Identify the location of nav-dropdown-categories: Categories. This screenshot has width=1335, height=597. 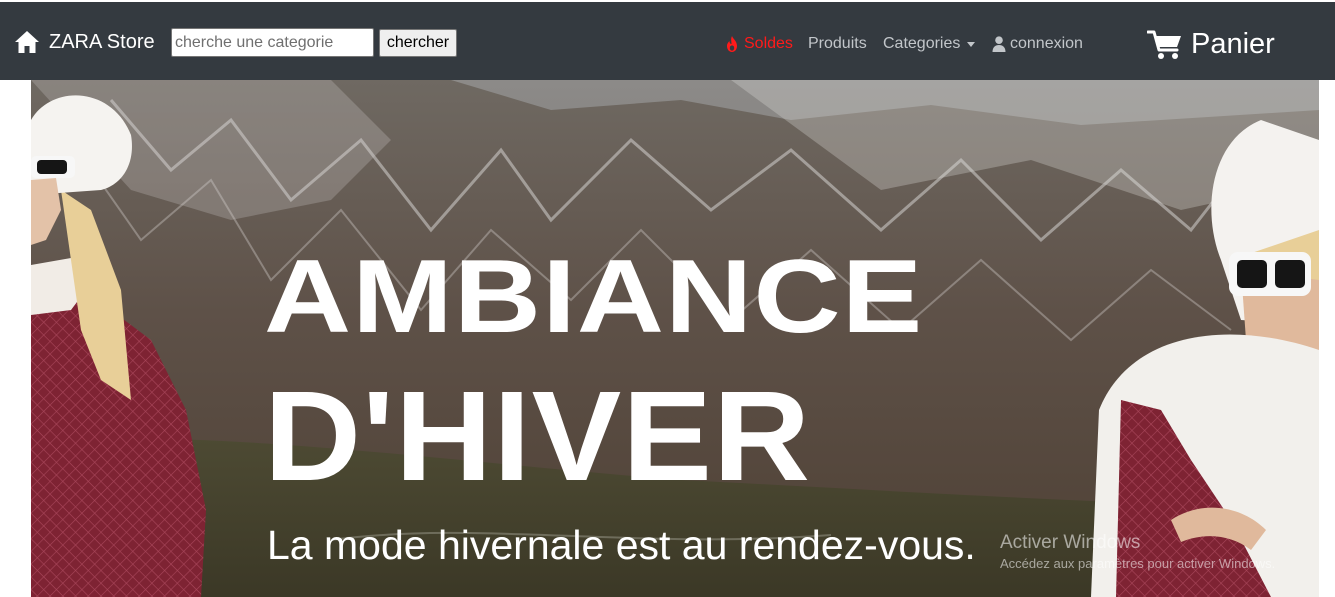
(929, 44).